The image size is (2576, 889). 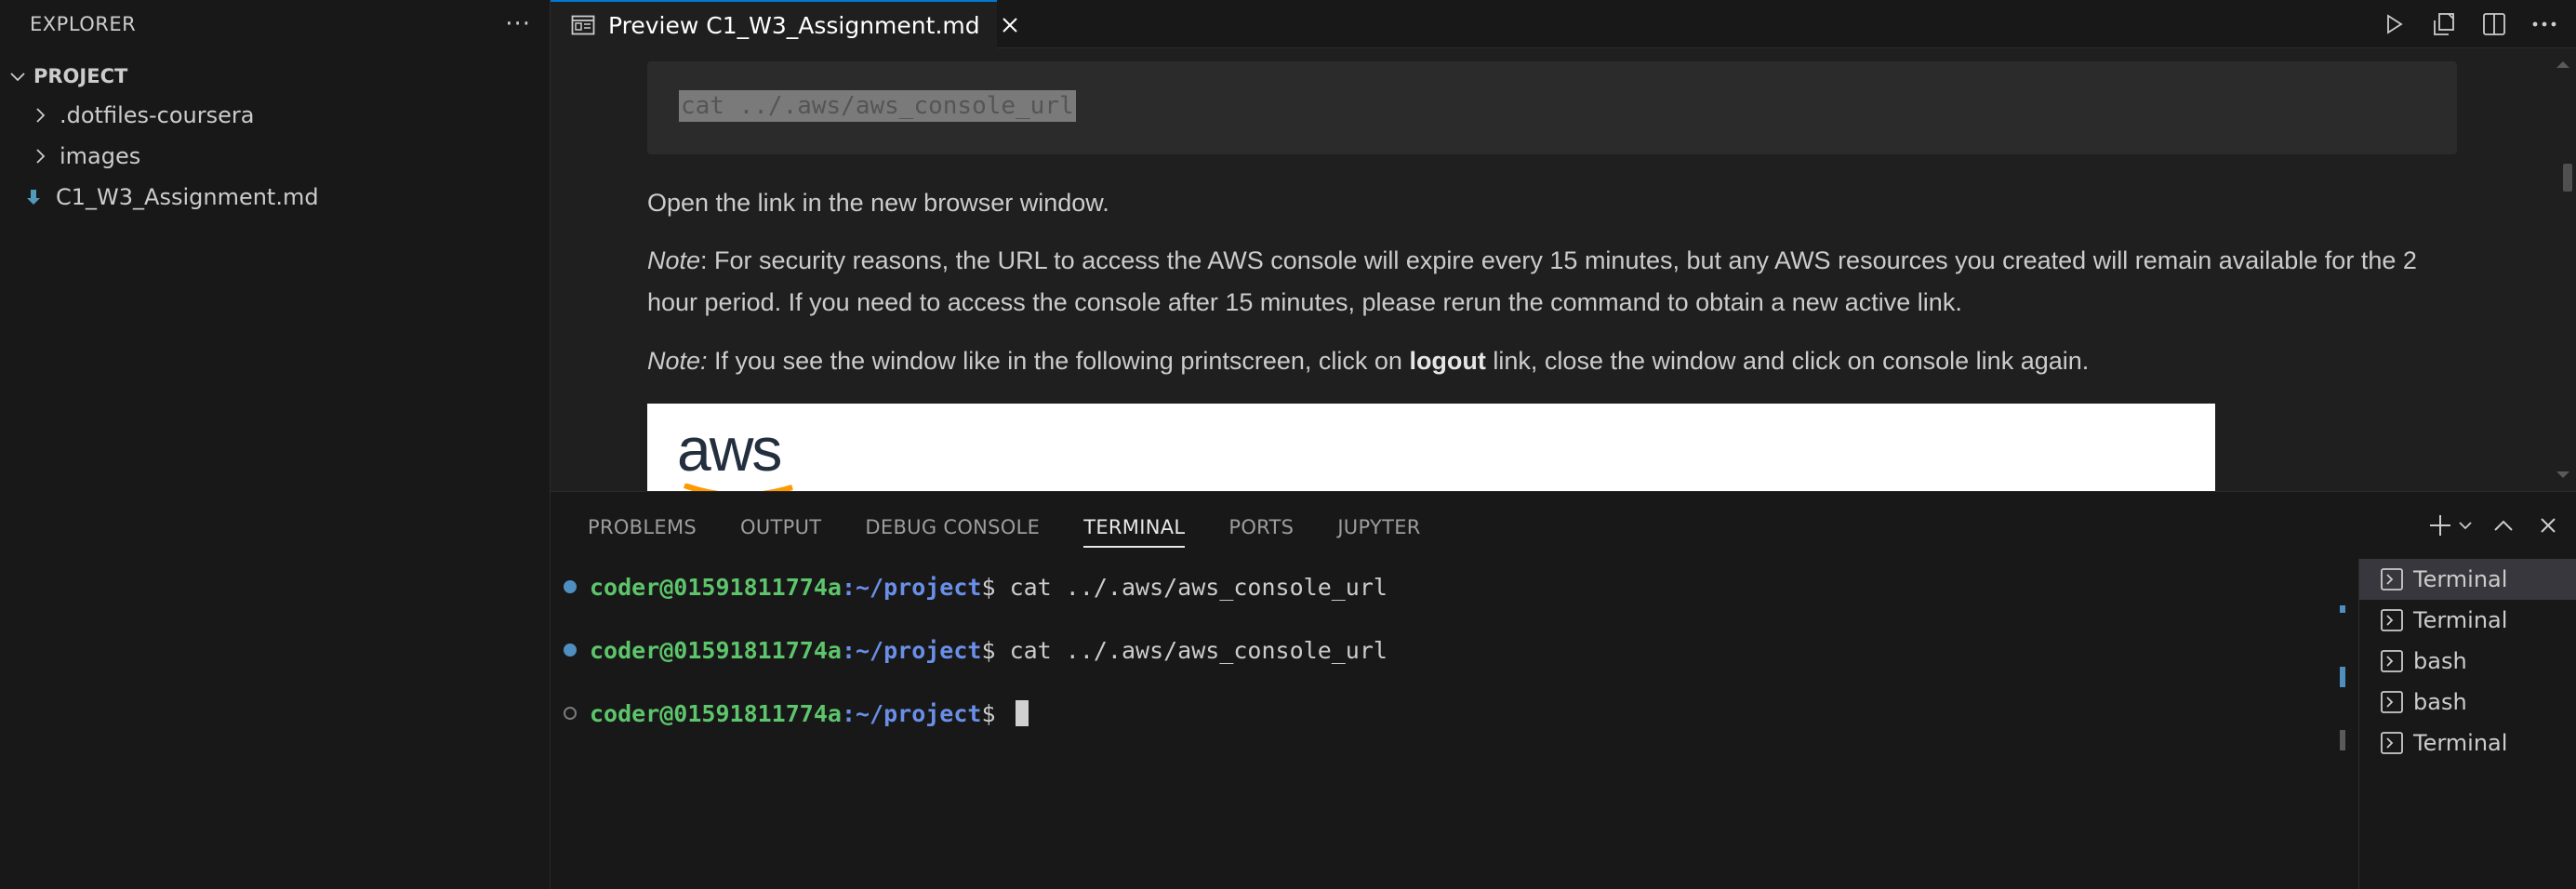 I want to click on code-block: cat ../.aws/aws_console_url, so click(x=1552, y=107).